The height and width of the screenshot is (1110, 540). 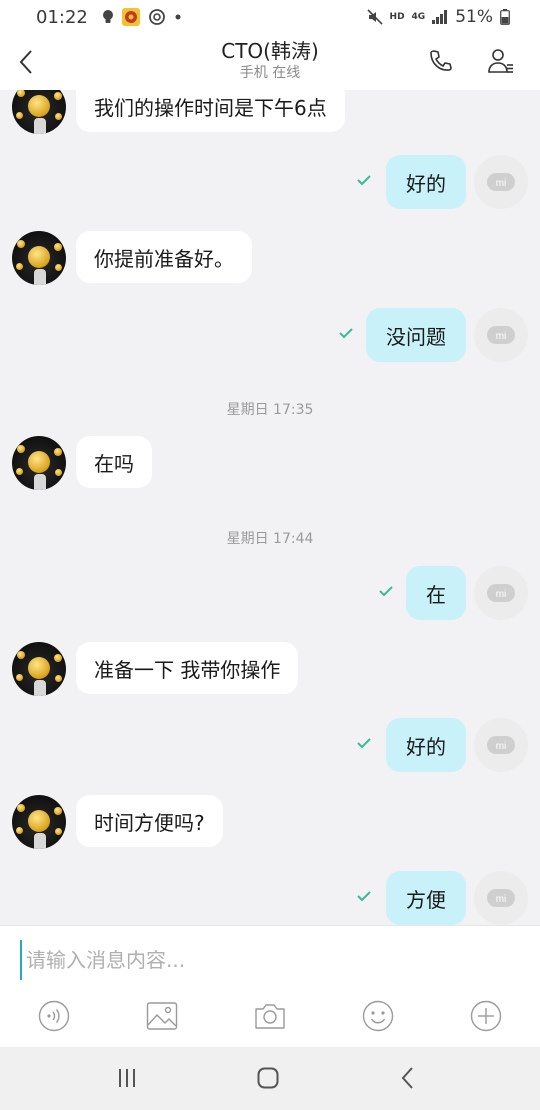 I want to click on emoji-button, so click(x=378, y=1016).